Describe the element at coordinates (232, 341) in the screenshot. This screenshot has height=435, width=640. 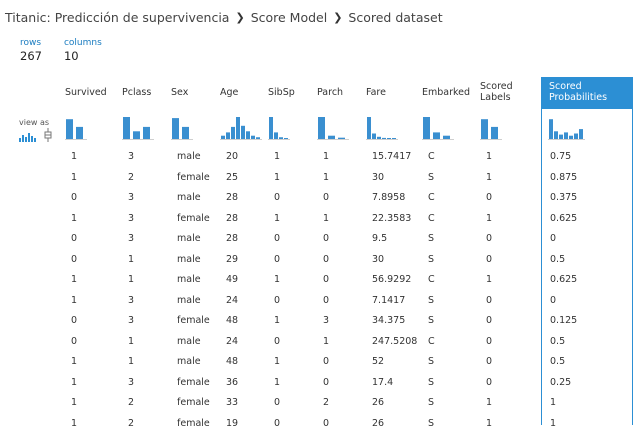
I see `cell-age: 24` at that location.